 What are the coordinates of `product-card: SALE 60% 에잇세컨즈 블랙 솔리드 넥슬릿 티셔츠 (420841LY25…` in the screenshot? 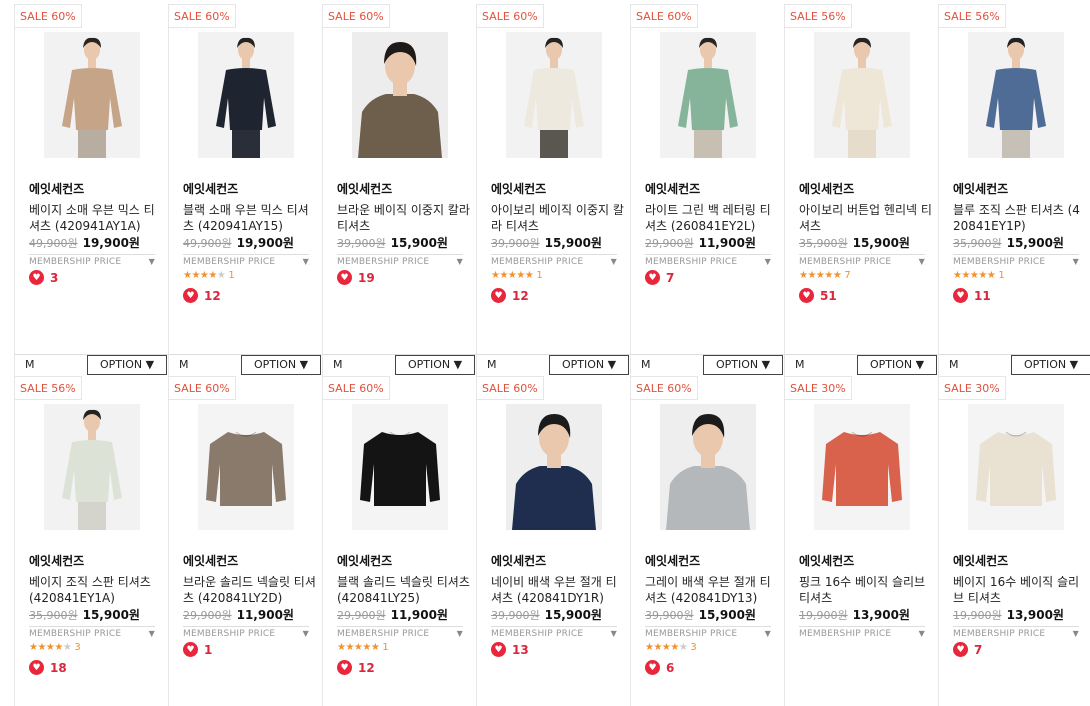 It's located at (399, 541).